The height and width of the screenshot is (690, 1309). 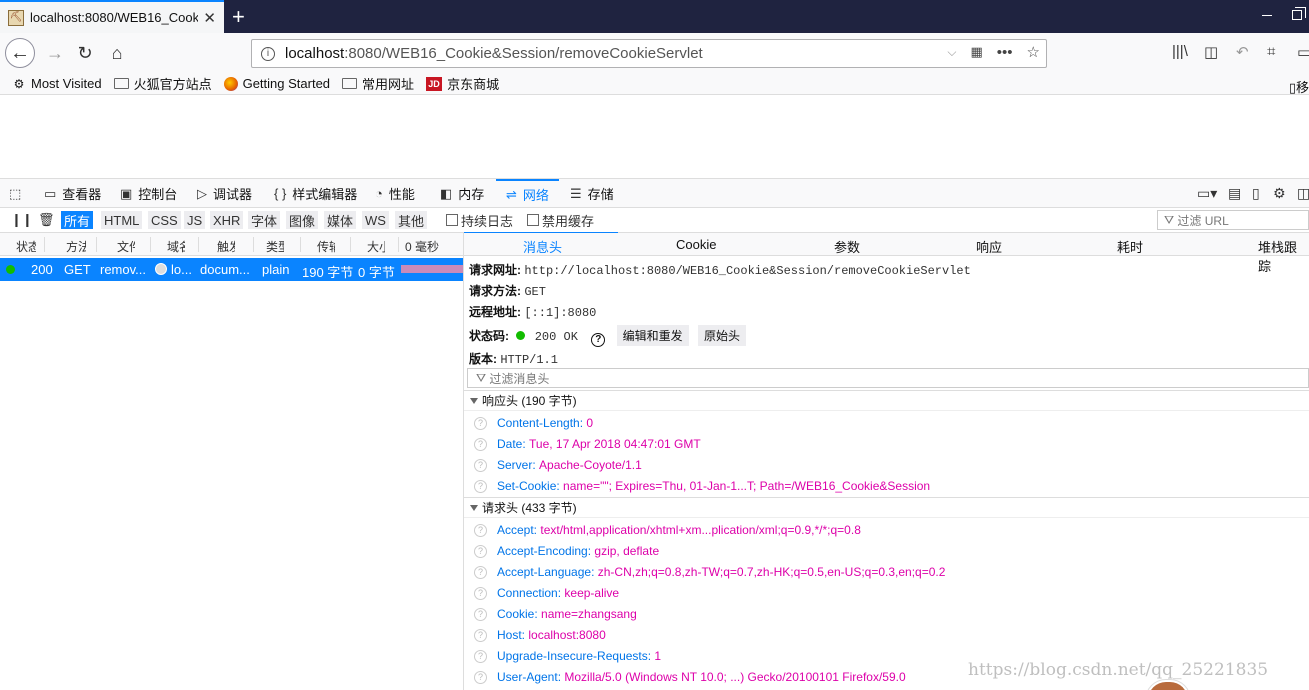 I want to click on tab-network: ⇌ 网络, so click(x=527, y=193).